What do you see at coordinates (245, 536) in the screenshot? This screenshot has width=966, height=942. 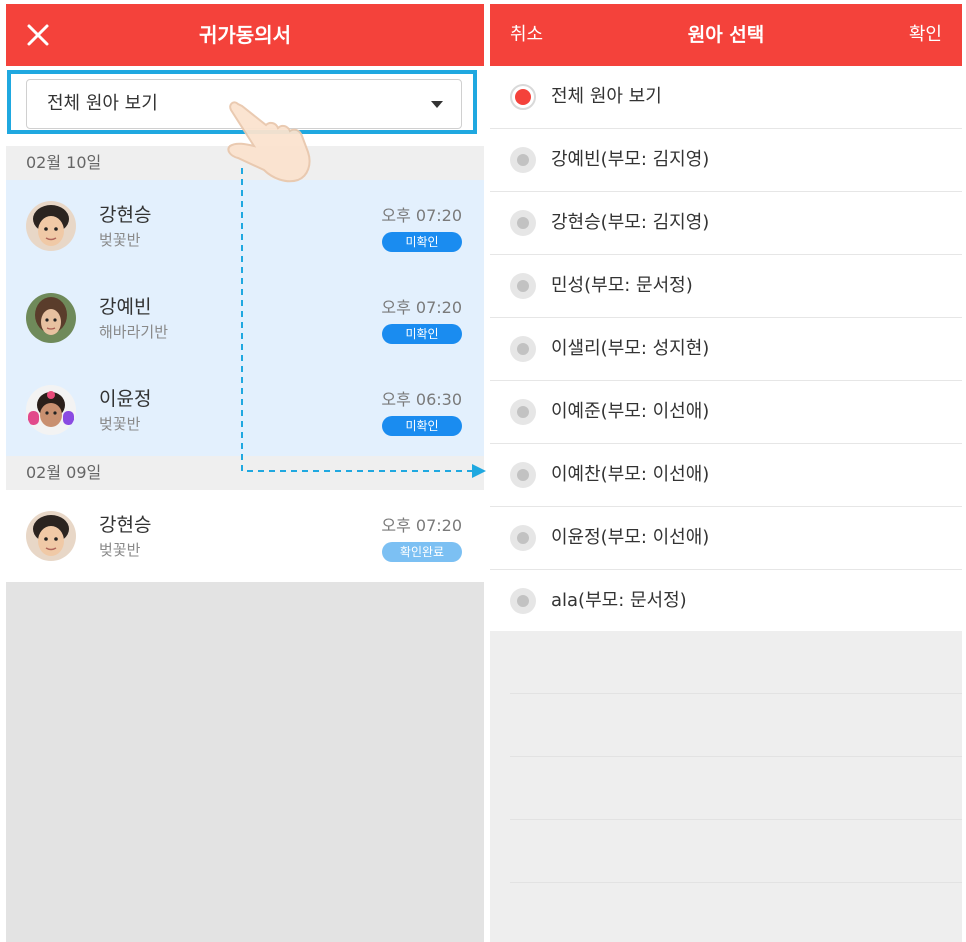 I see `consent-record-row: 강현승 벚꽃반 오후 07:20 확인완료` at bounding box center [245, 536].